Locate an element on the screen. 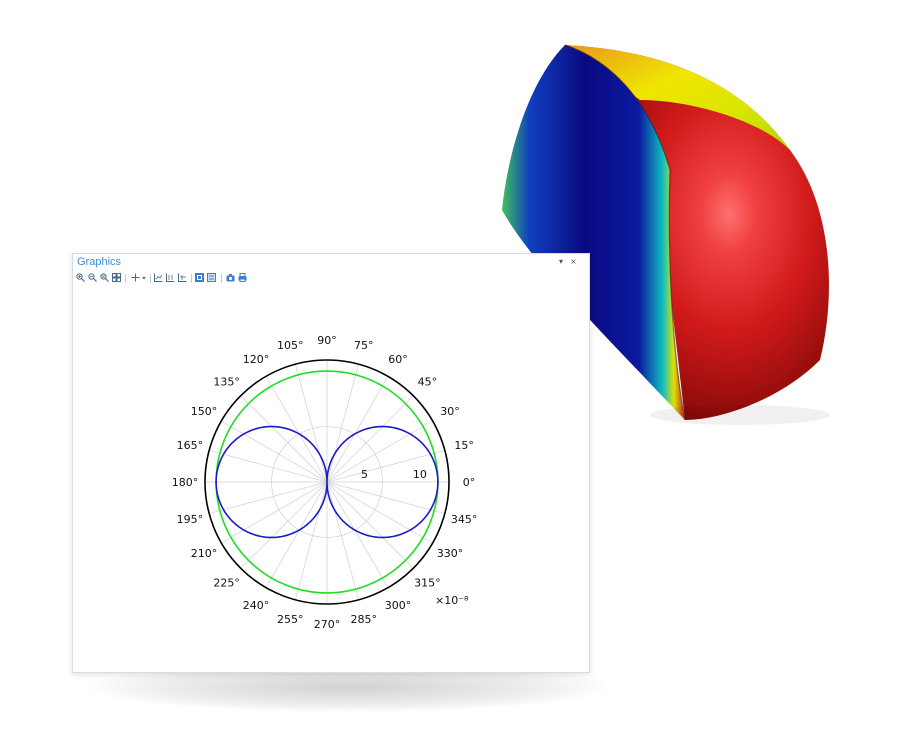 Image resolution: width=900 pixels, height=740 pixels. angle-tick-label: 90° is located at coordinates (327, 340).